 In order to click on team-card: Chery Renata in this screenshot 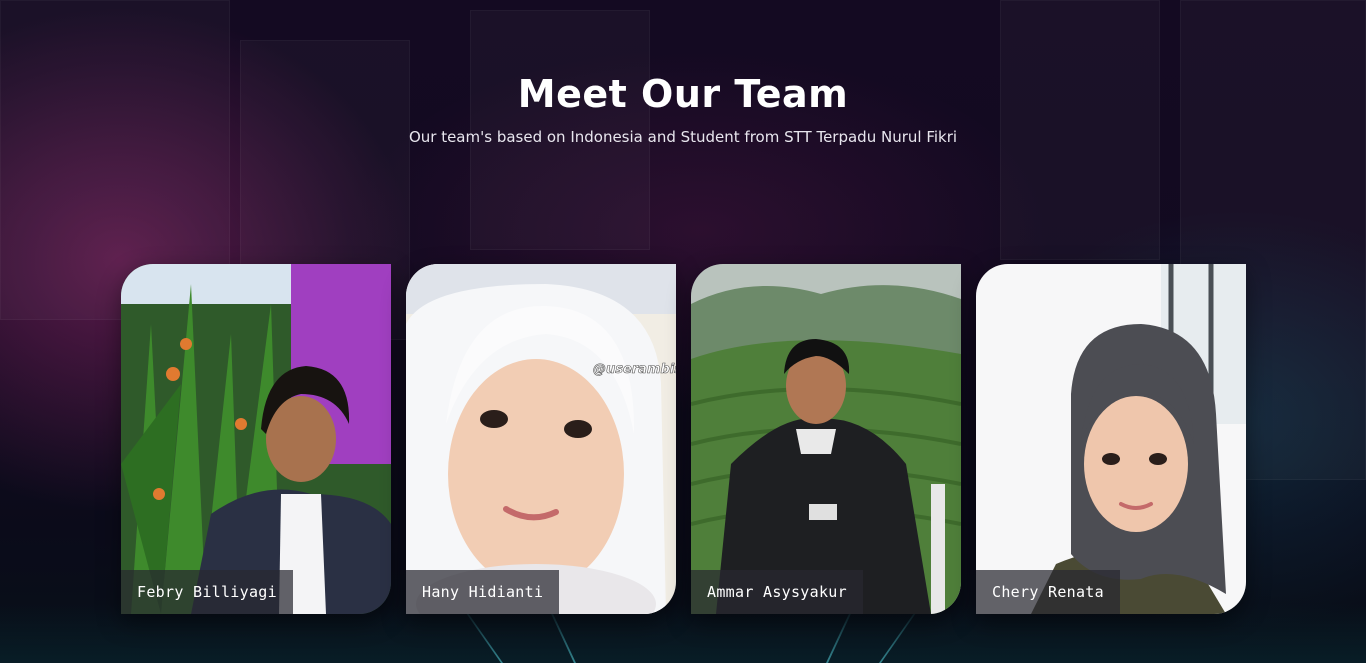, I will do `click(1111, 439)`.